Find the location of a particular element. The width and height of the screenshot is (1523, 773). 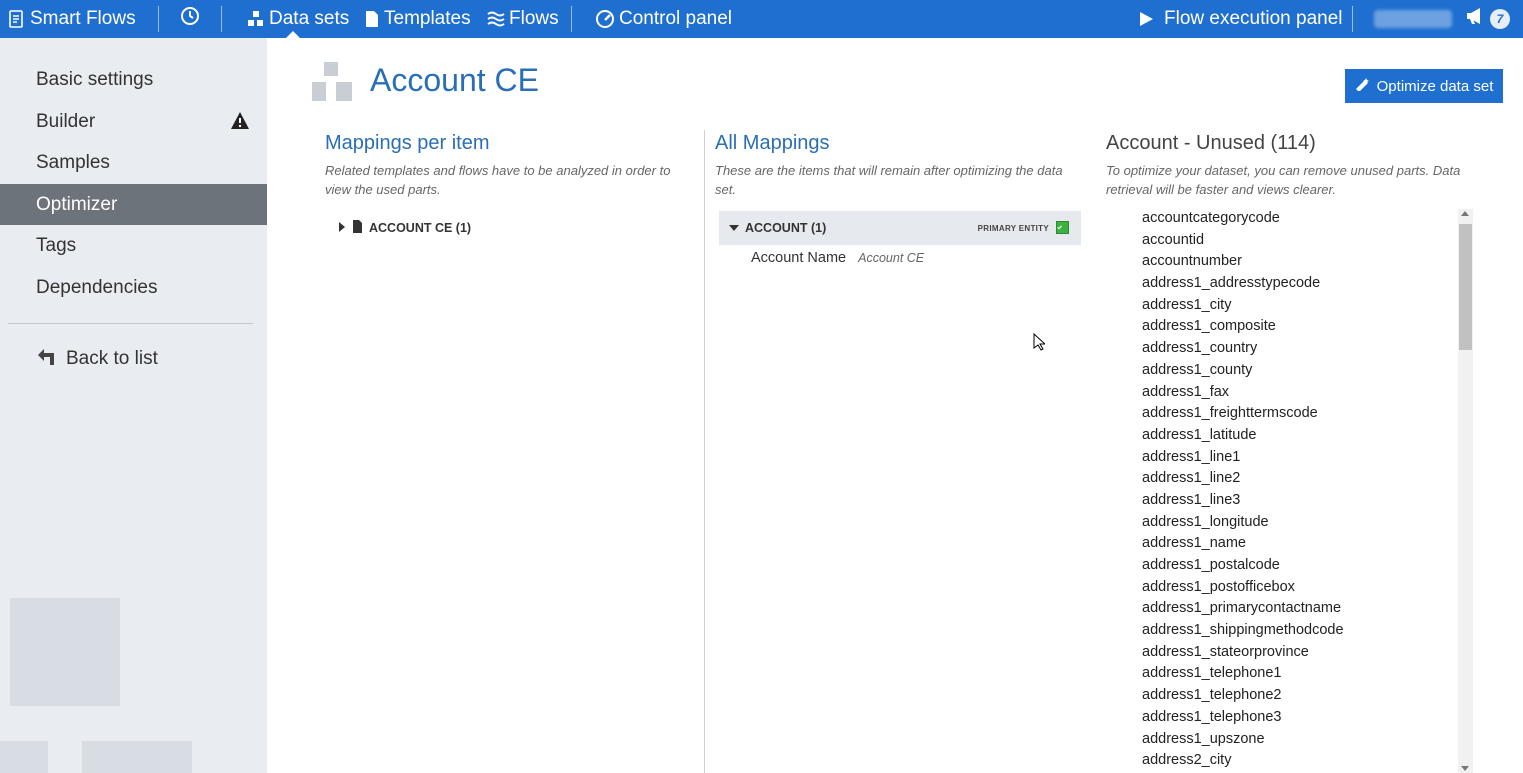

sidebar-item-label: Samples is located at coordinates (73, 162).